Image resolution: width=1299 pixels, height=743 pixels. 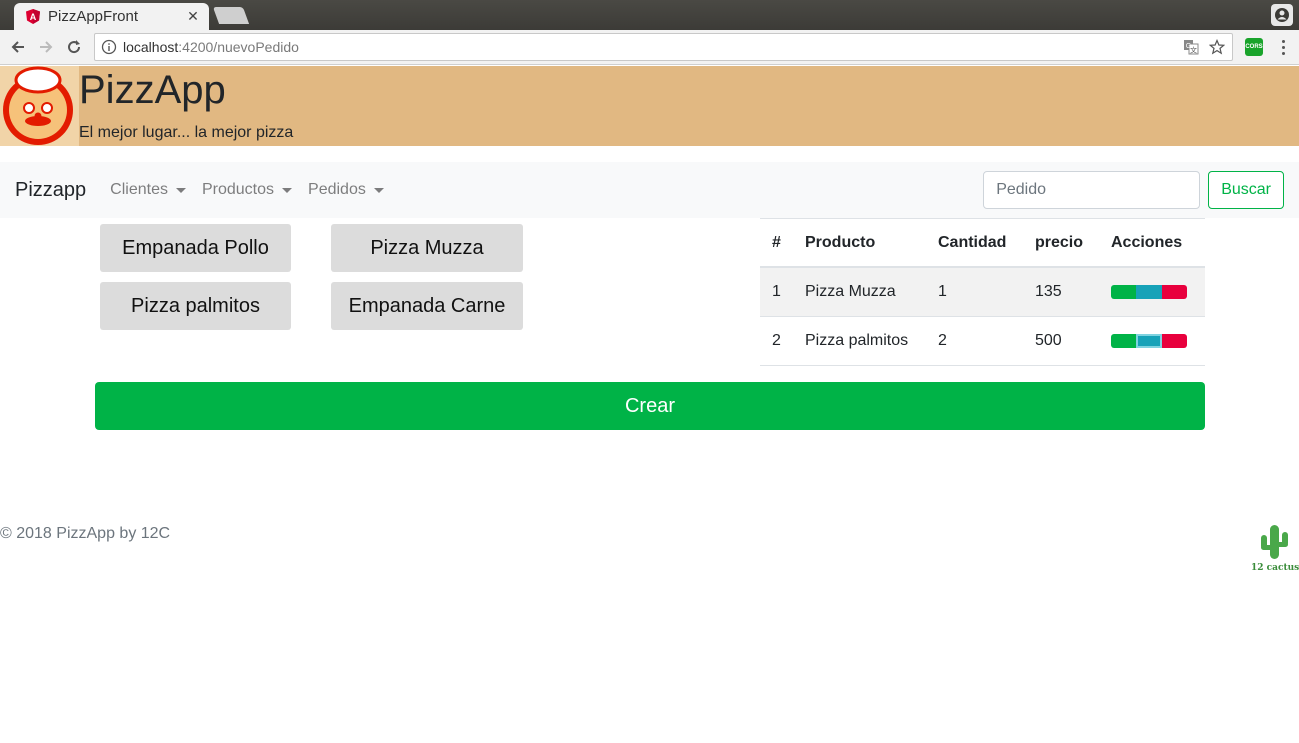 What do you see at coordinates (427, 306) in the screenshot?
I see `product-button-empanada-carne: Empanada Carne` at bounding box center [427, 306].